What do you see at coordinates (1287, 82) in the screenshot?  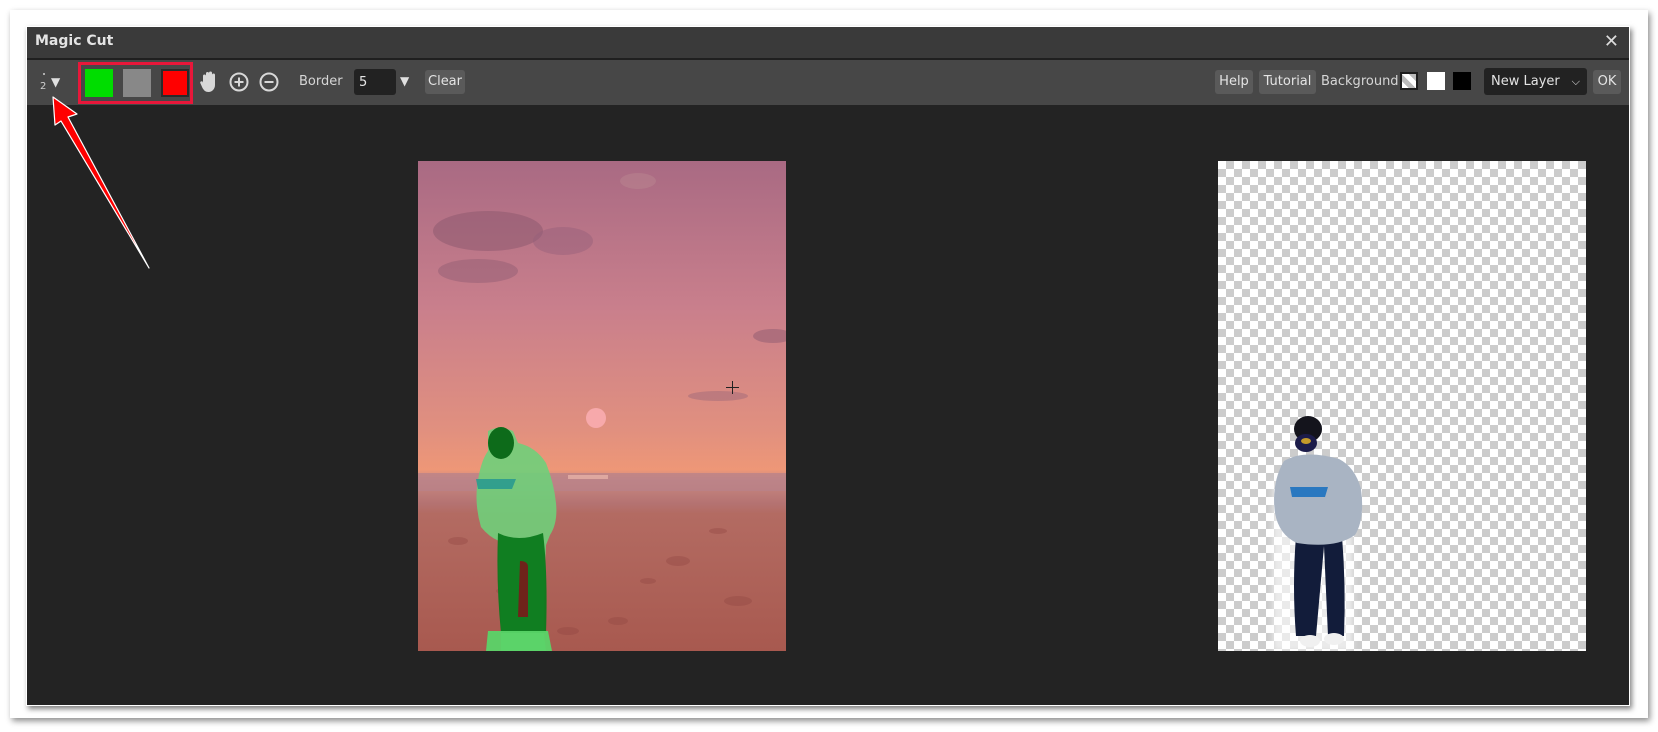 I see `tutorial-button: Tutorial` at bounding box center [1287, 82].